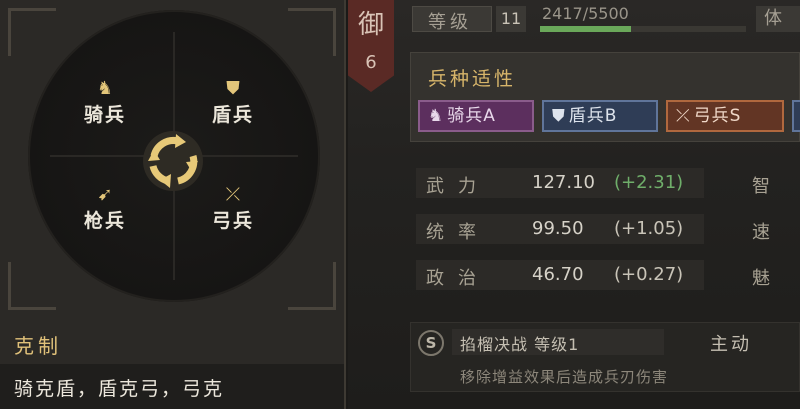 The width and height of the screenshot is (800, 409). What do you see at coordinates (233, 102) in the screenshot?
I see `unit-shield: ⛊ 盾兵` at bounding box center [233, 102].